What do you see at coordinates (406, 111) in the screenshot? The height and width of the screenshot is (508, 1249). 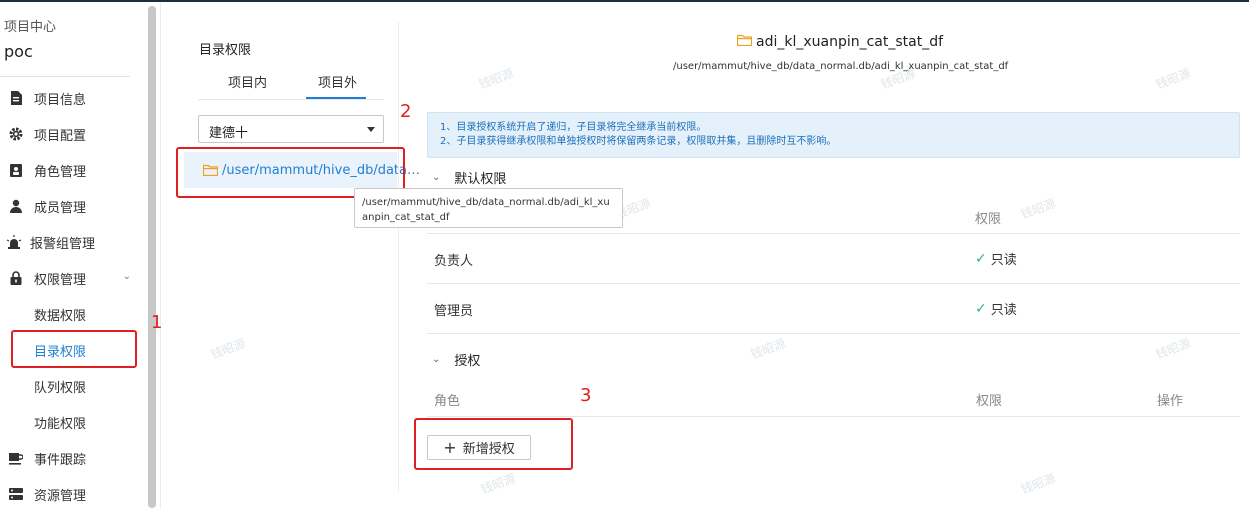 I see `annotation-number-2: 2` at bounding box center [406, 111].